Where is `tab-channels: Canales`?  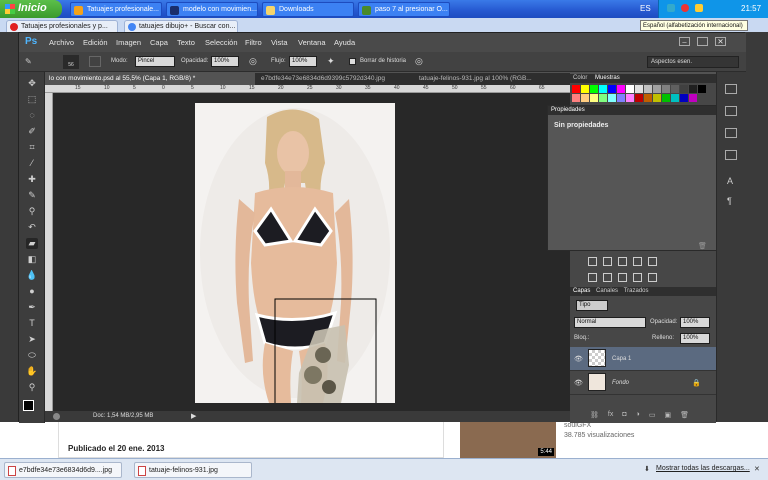 tab-channels: Canales is located at coordinates (607, 291).